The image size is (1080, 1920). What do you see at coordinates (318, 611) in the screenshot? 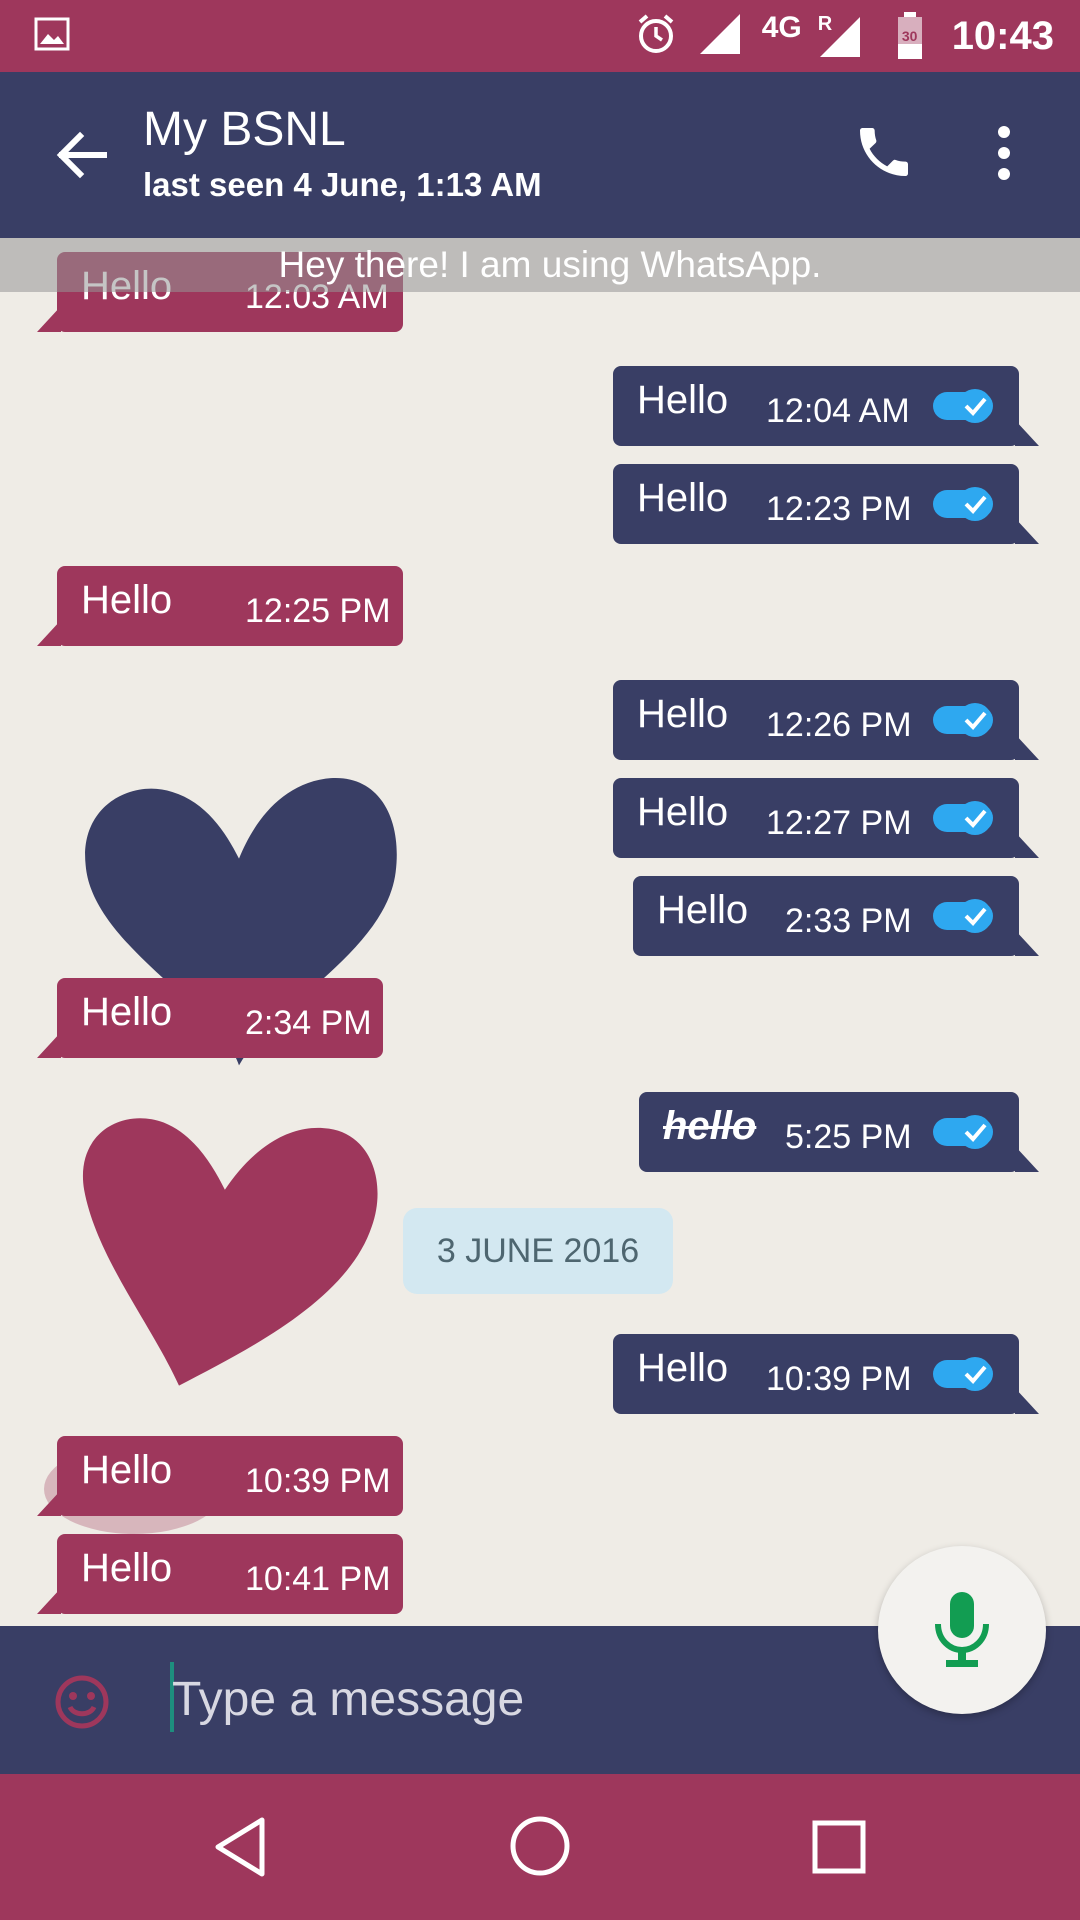
I see `message-time: 12:25 PM` at bounding box center [318, 611].